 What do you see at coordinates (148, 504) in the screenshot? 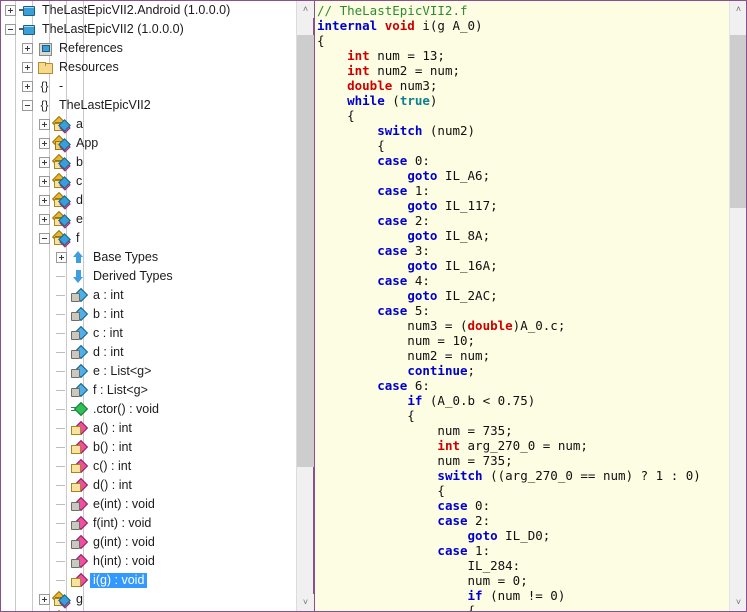
I see `tree-node: e(int) : void` at bounding box center [148, 504].